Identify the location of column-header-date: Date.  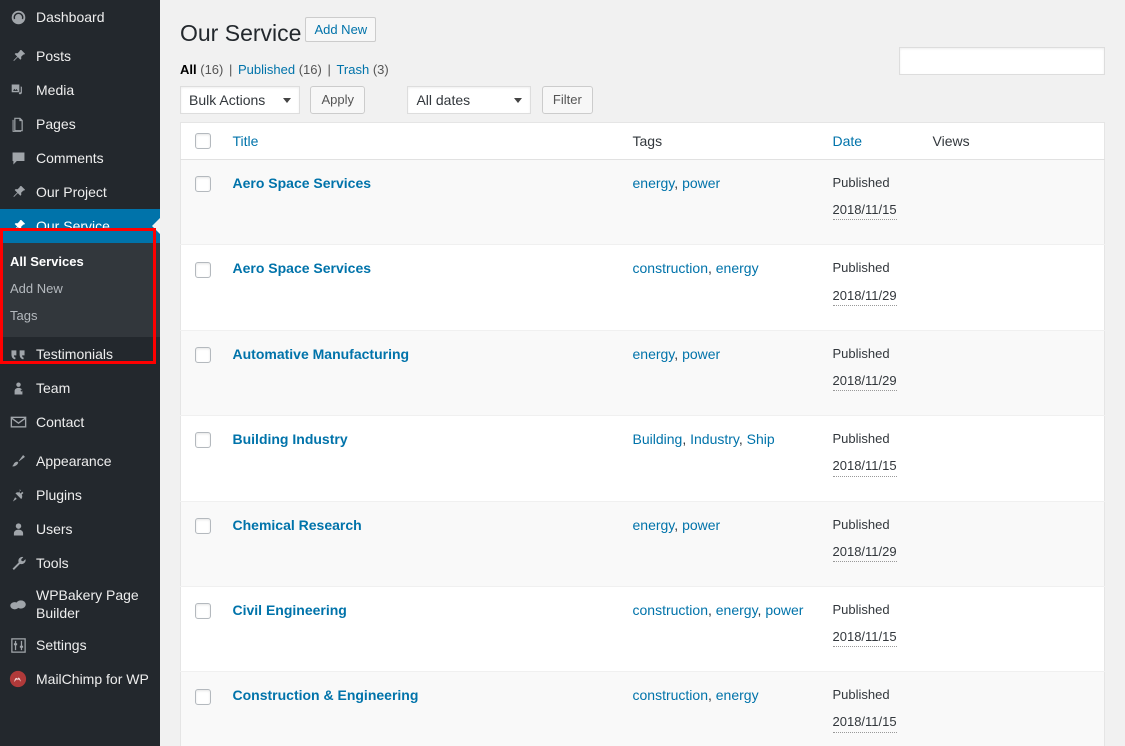
(872, 141).